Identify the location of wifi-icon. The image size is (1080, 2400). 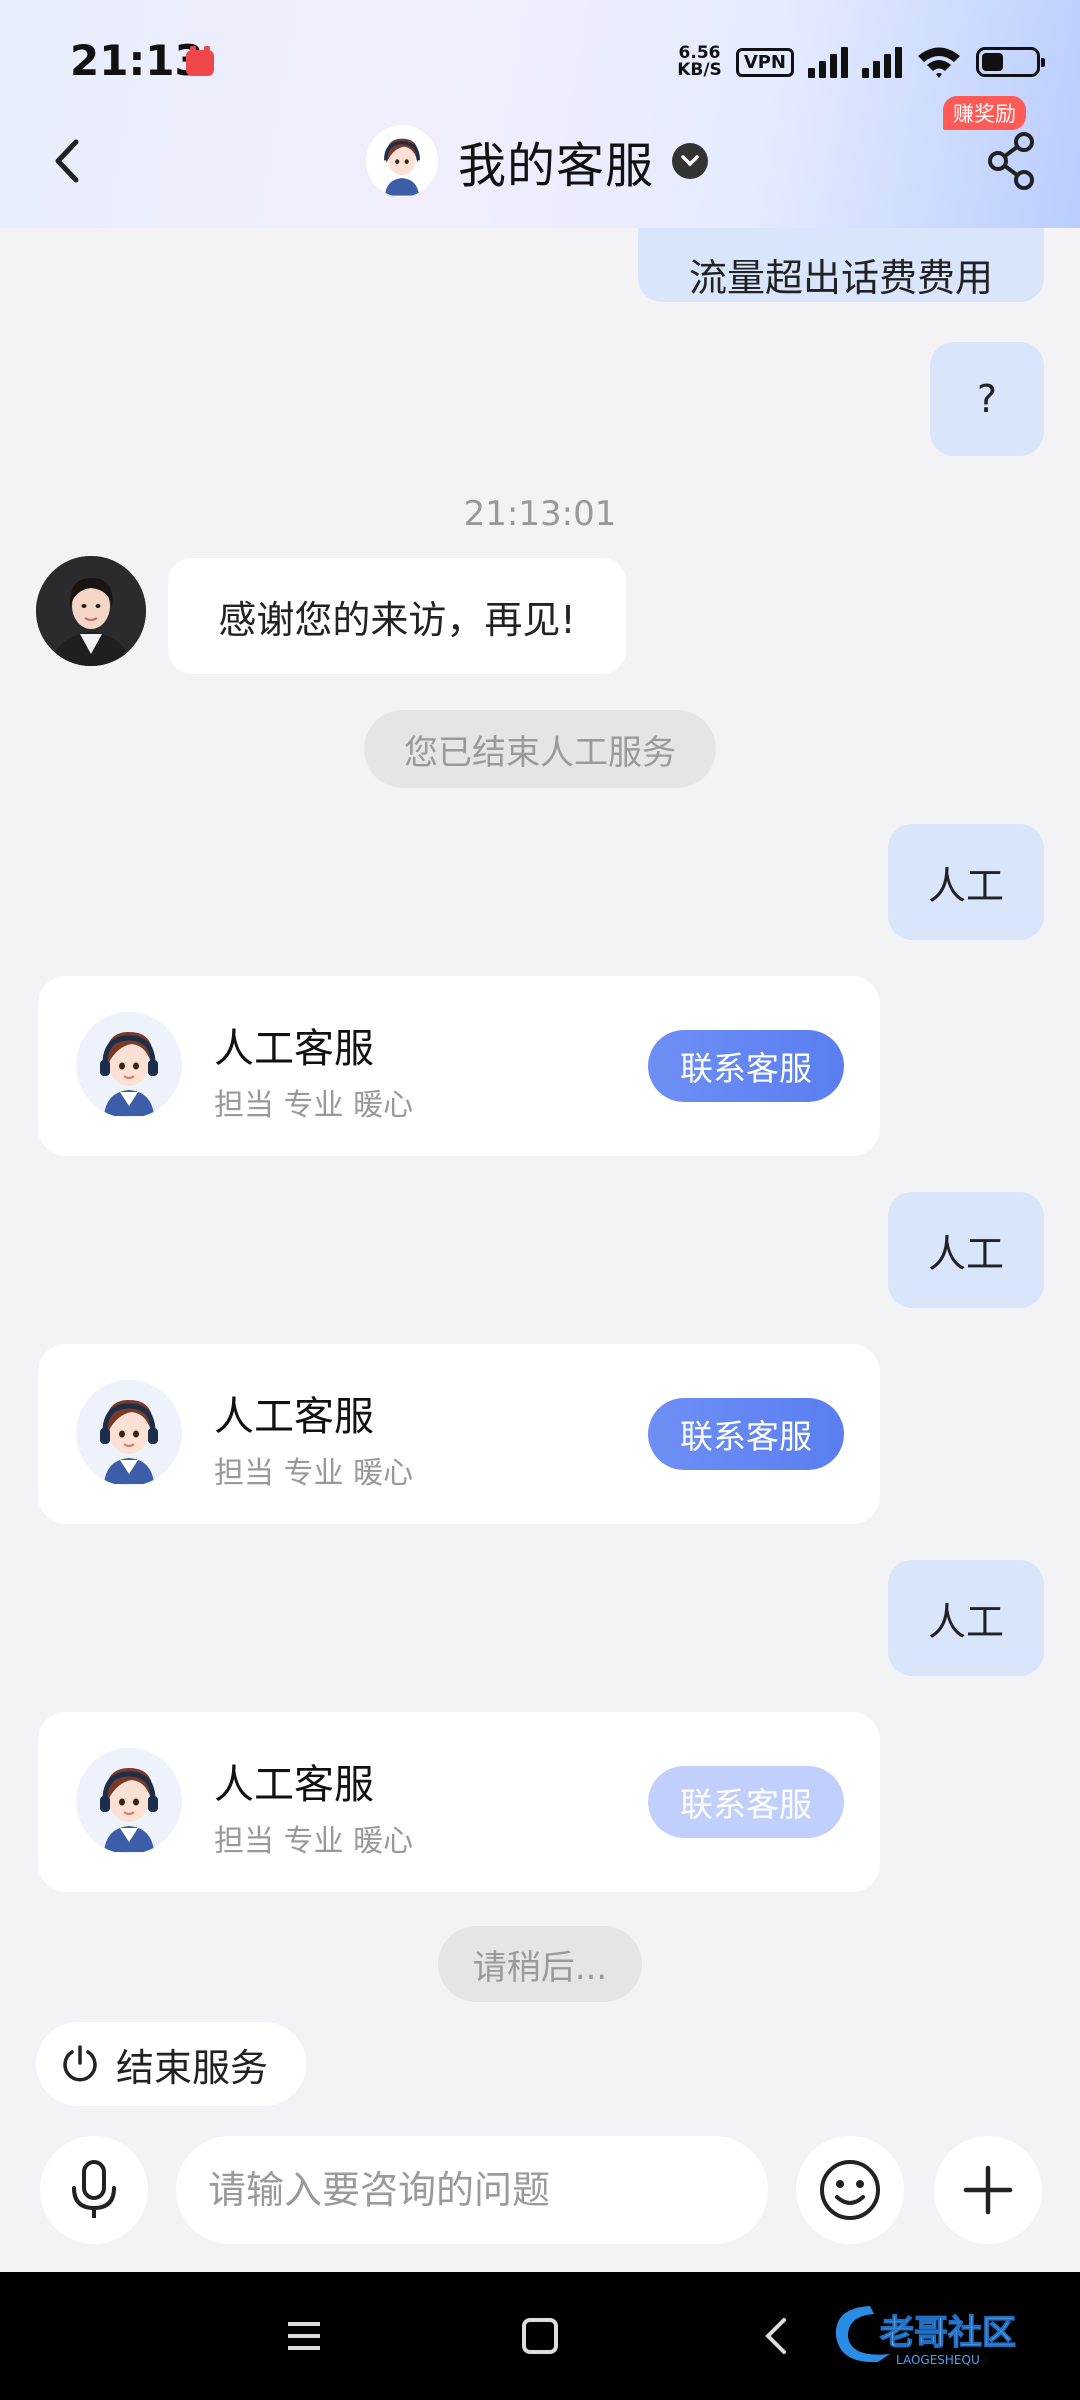
(939, 62).